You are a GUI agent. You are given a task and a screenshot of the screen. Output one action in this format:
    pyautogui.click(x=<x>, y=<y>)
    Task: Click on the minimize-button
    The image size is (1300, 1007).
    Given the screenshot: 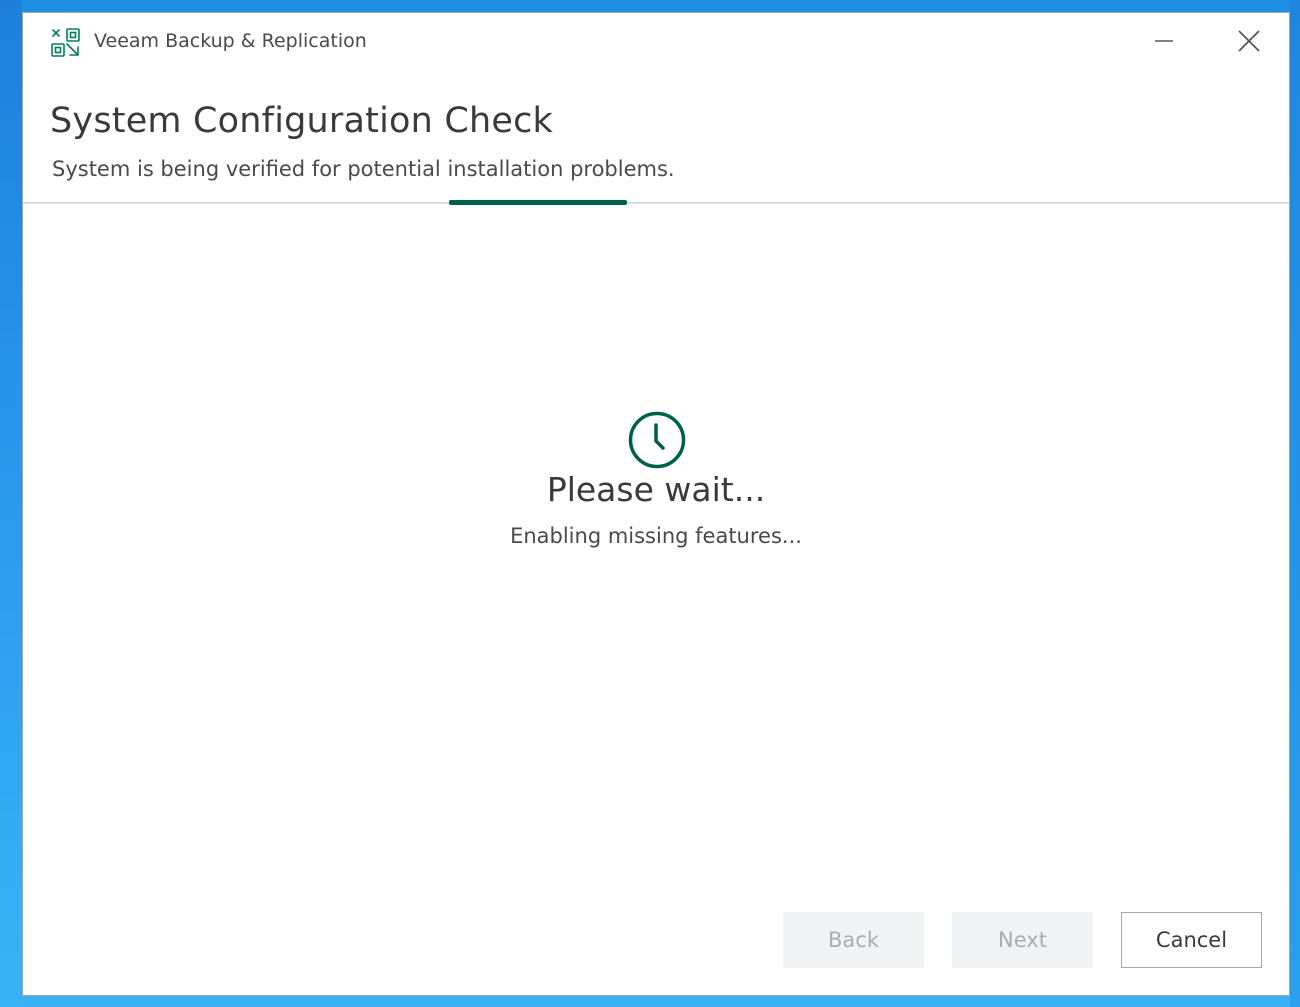 What is the action you would take?
    pyautogui.click(x=1164, y=43)
    